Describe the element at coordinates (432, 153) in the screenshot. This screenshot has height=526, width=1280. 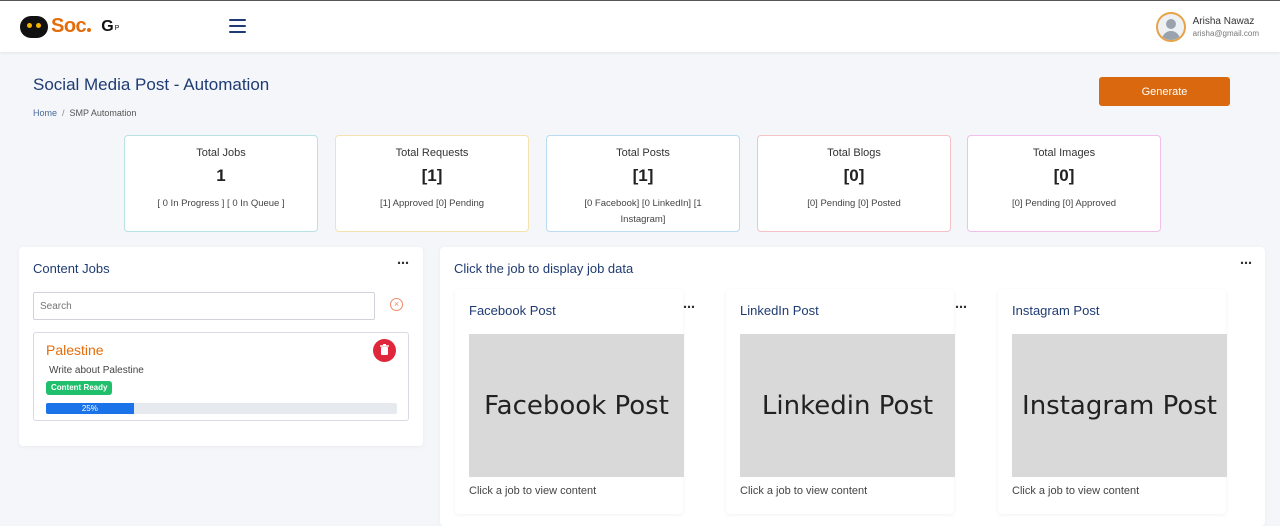
I see `stat-label: Total Requests` at that location.